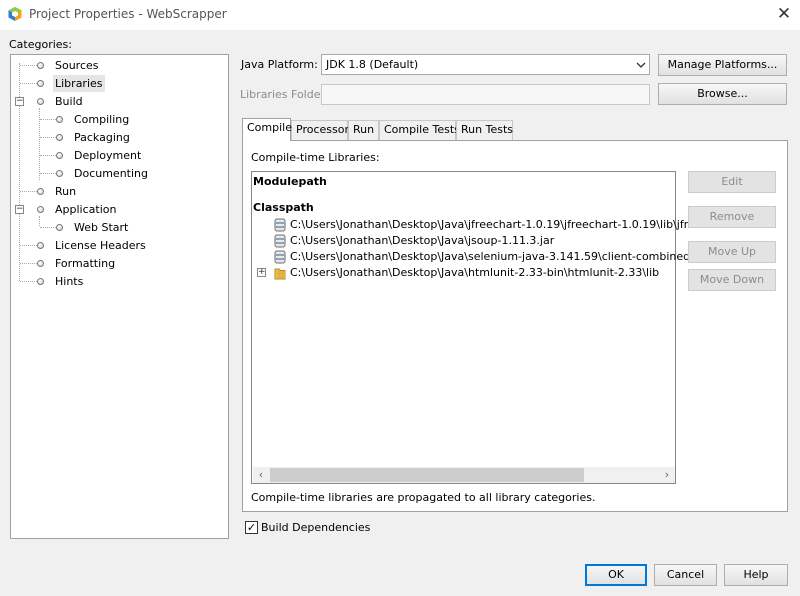 This screenshot has width=800, height=596. I want to click on folder-icon, so click(280, 274).